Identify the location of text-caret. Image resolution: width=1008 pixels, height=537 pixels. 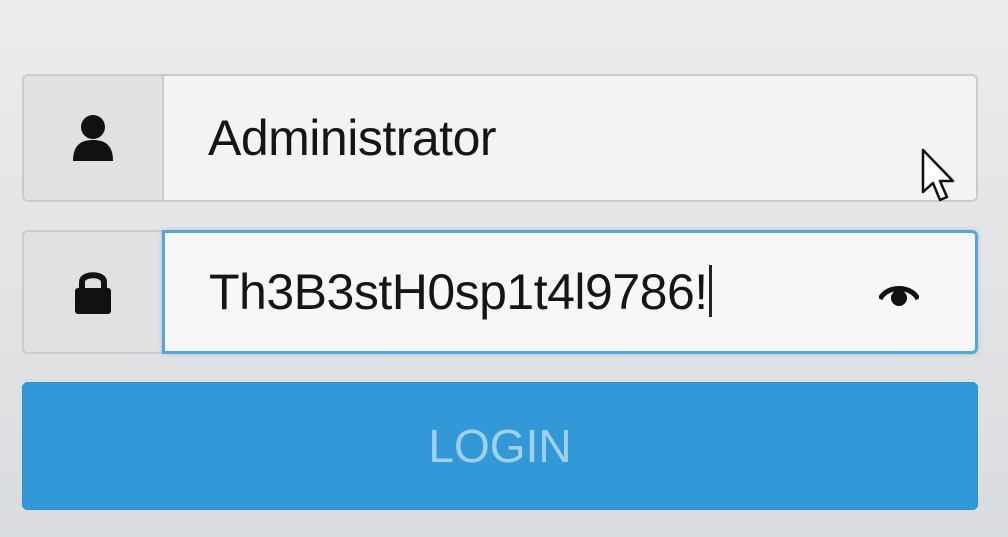
(710, 291).